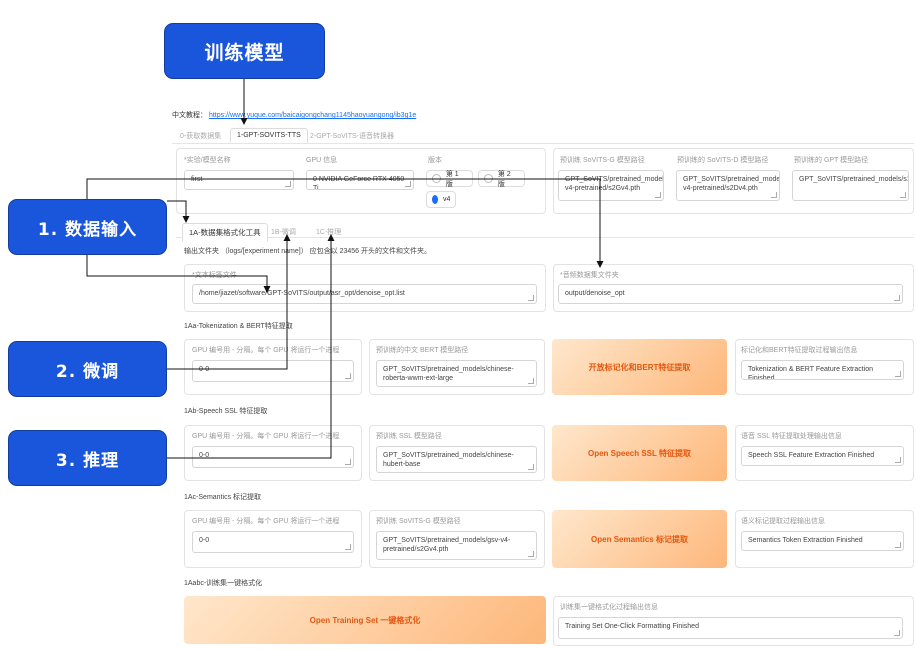 Image resolution: width=916 pixels, height=650 pixels. I want to click on section-title-bert: 1Aa-Tokenization & BERT特征提取, so click(238, 326).